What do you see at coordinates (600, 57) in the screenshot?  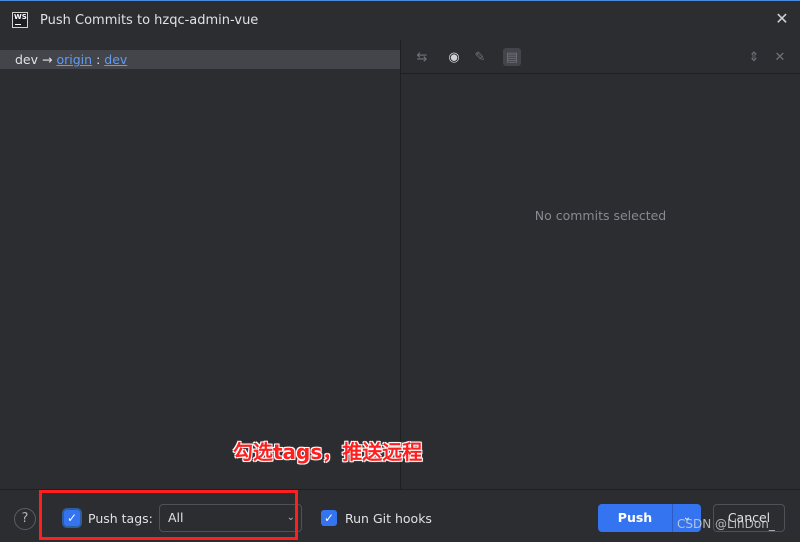 I see `details-toolbar: ⇆ ◉ ✎ ▤ ⇕ ✕` at bounding box center [600, 57].